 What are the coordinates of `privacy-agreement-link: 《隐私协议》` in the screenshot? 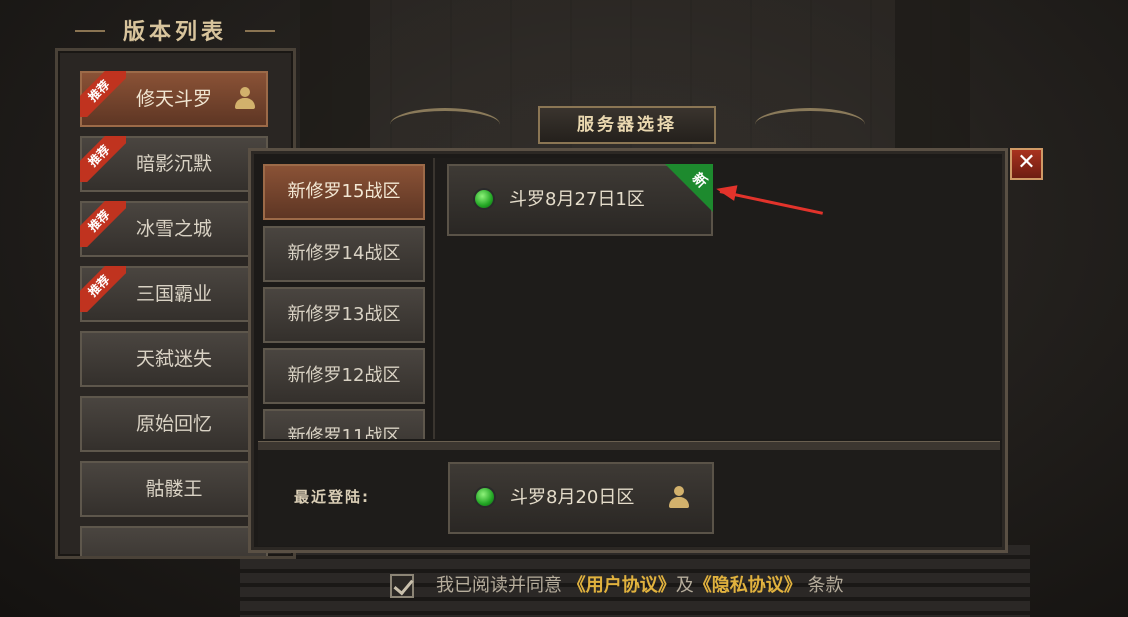 It's located at (748, 585).